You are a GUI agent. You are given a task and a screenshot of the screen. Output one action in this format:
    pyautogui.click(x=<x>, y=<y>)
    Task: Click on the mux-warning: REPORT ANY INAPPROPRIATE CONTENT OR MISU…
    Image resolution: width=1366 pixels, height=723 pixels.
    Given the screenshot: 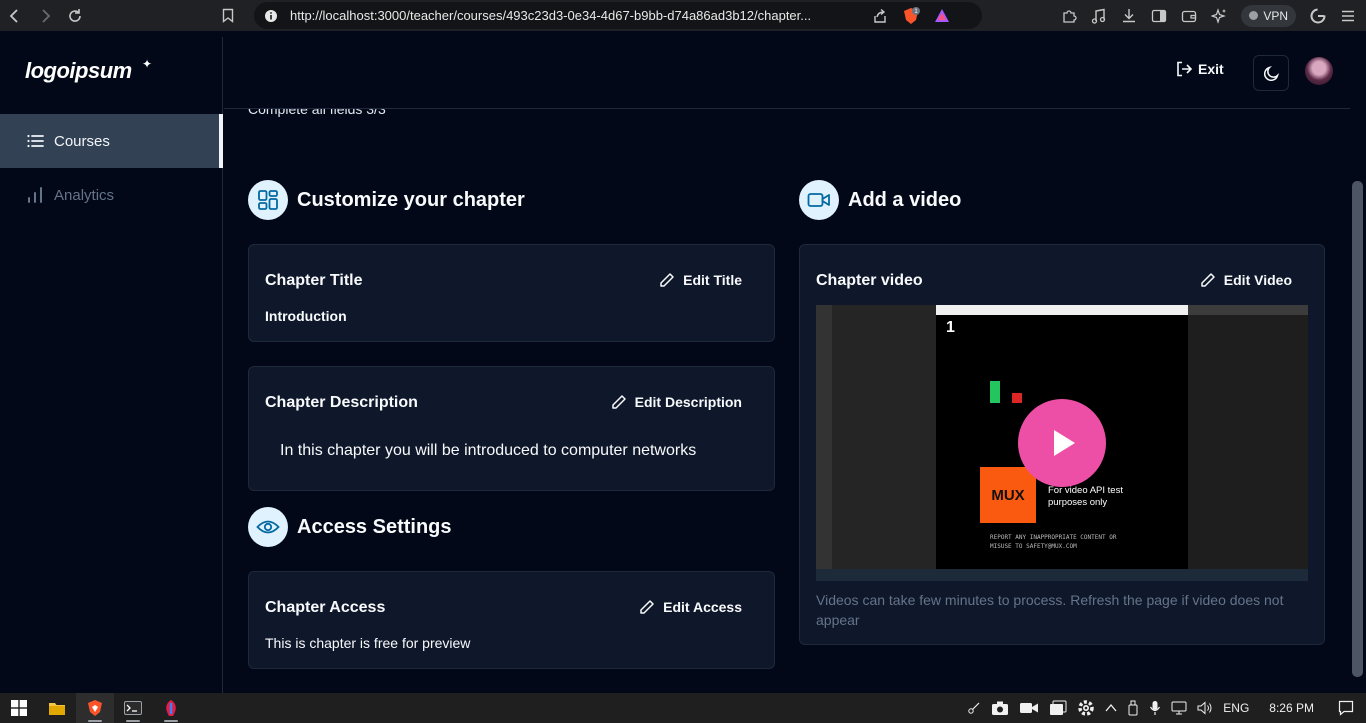 What is the action you would take?
    pyautogui.click(x=1053, y=542)
    